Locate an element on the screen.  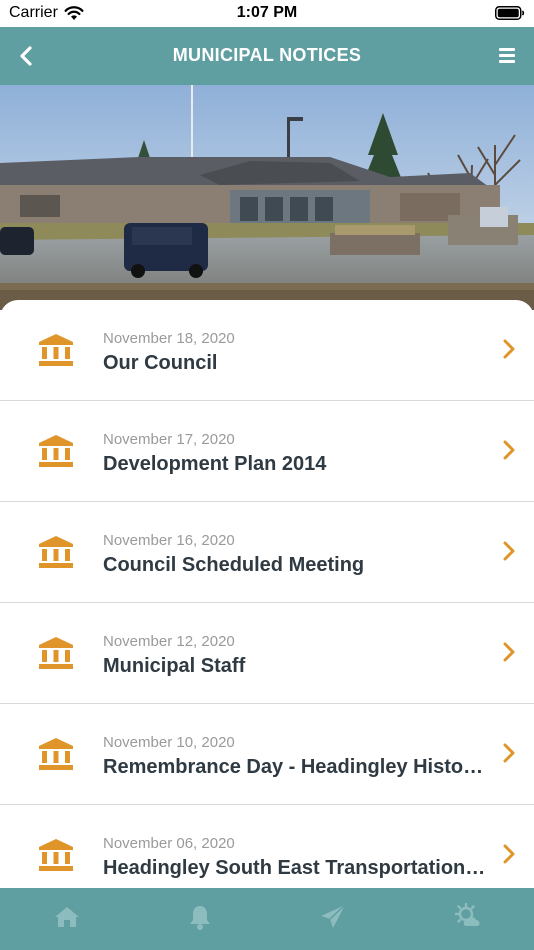
list-item: November 18, 2020 Our Council is located at coordinates (267, 350).